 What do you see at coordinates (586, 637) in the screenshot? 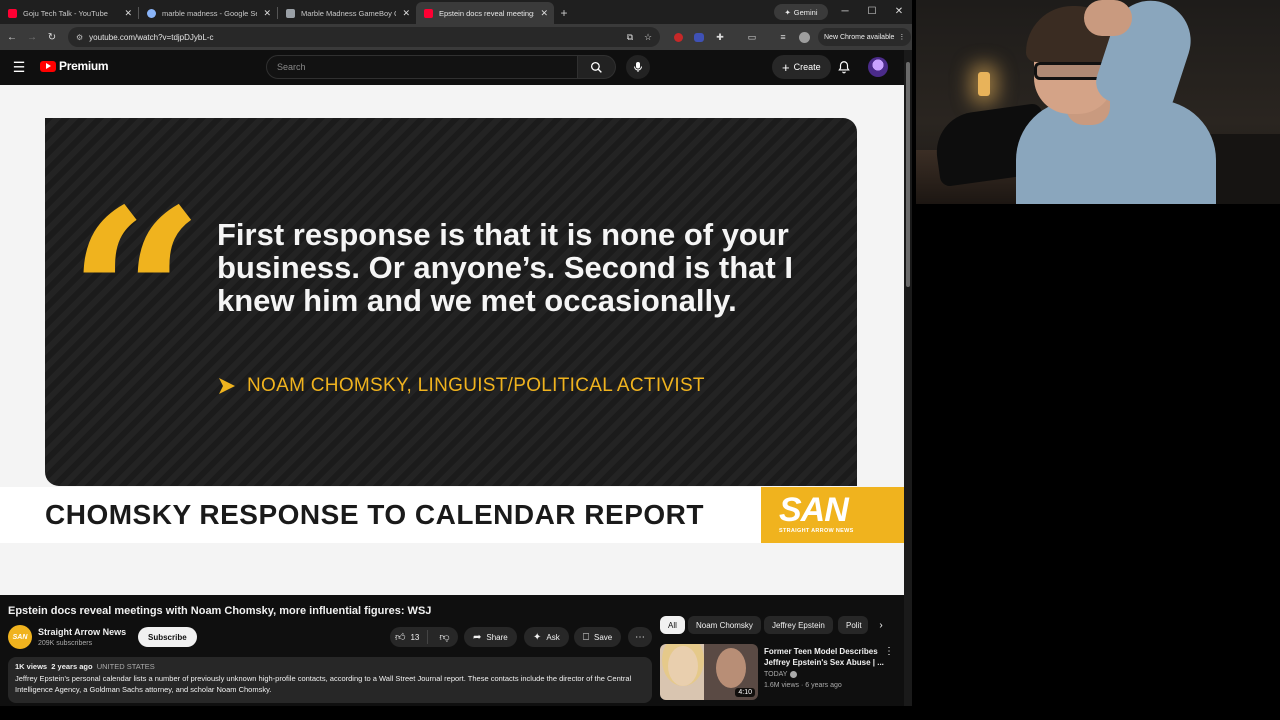
I see `bookmark-icon: ⎕` at bounding box center [586, 637].